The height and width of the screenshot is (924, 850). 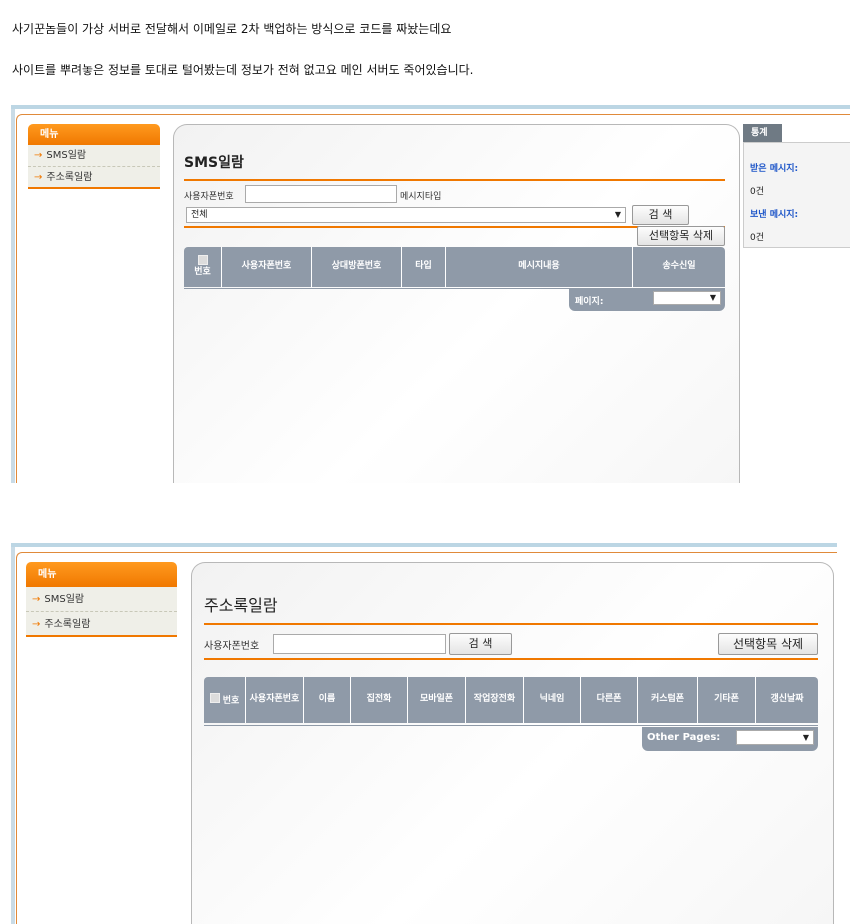 I want to click on col-custom-phone: 커스텀폰, so click(x=668, y=700).